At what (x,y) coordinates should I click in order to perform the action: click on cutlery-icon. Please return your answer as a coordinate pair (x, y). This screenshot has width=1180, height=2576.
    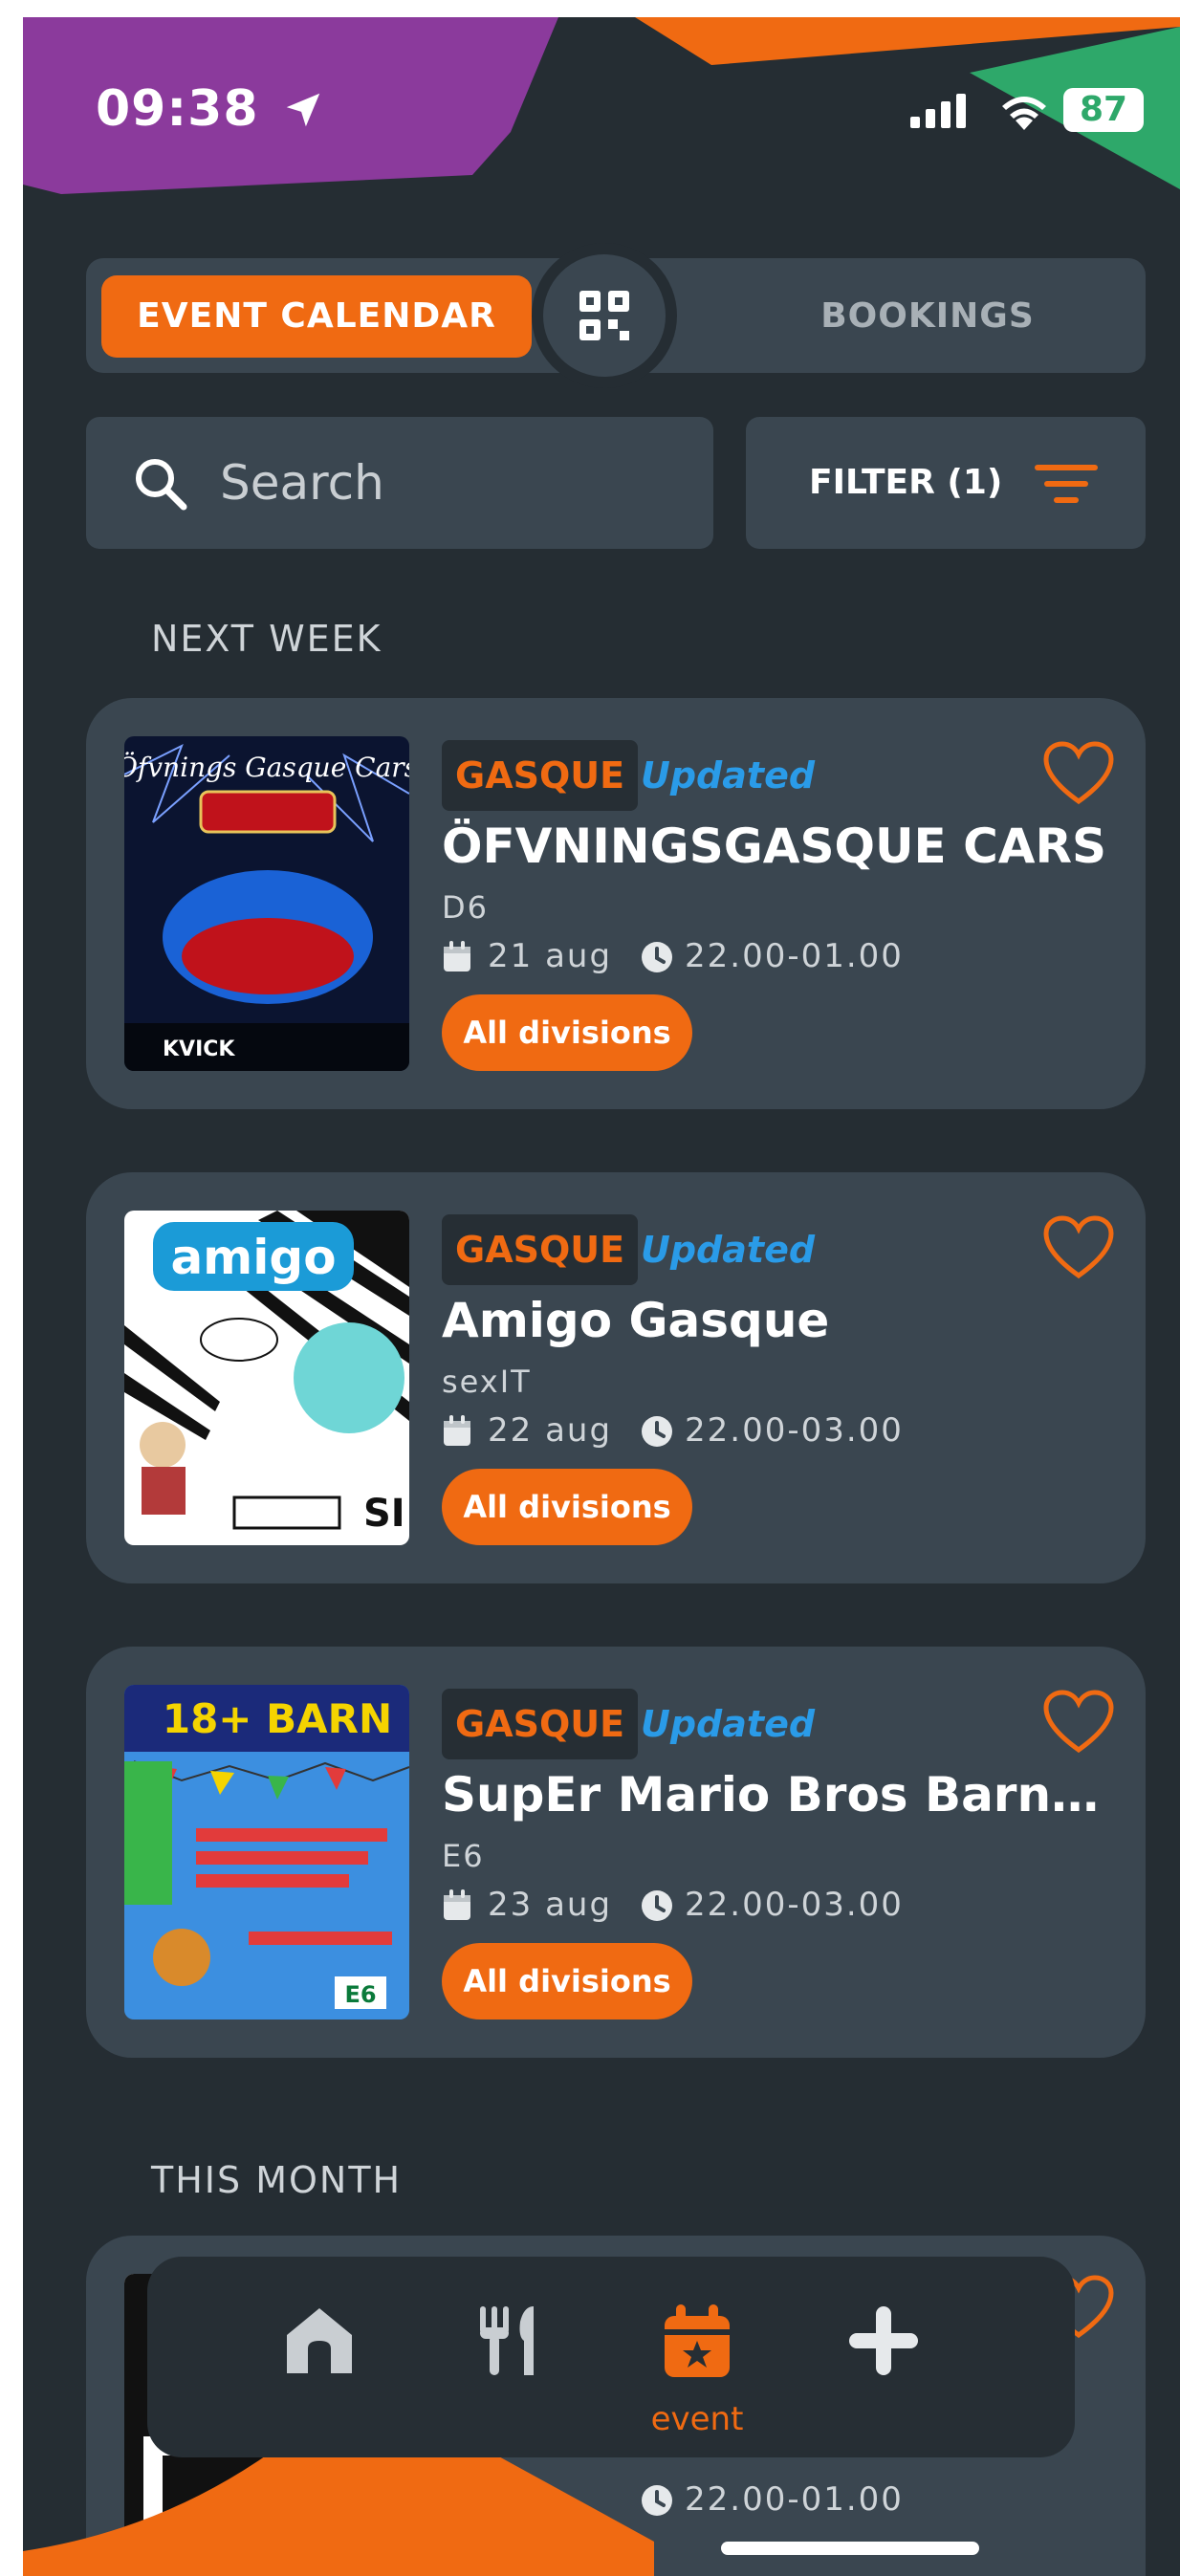
    Looking at the image, I should click on (507, 2340).